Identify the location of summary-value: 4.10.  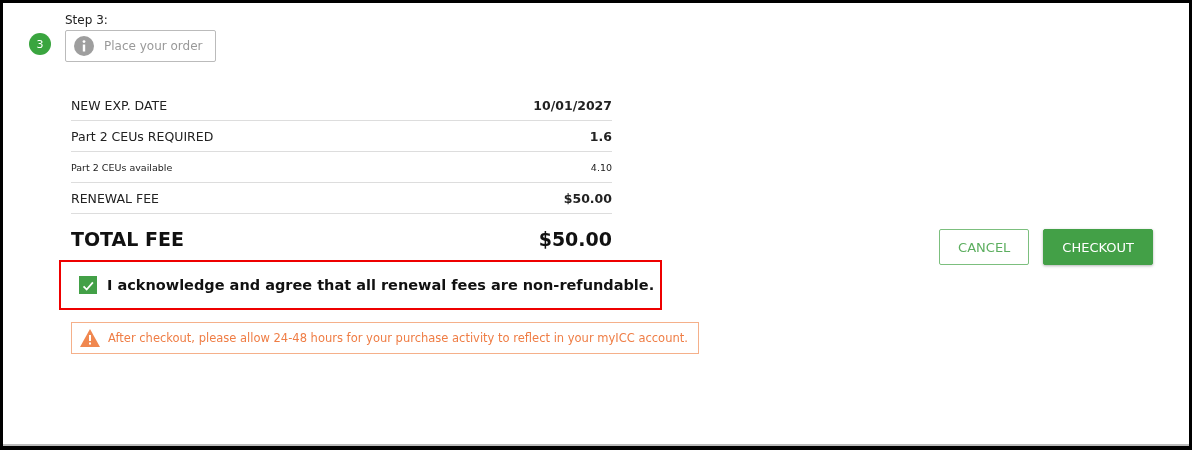
(601, 167).